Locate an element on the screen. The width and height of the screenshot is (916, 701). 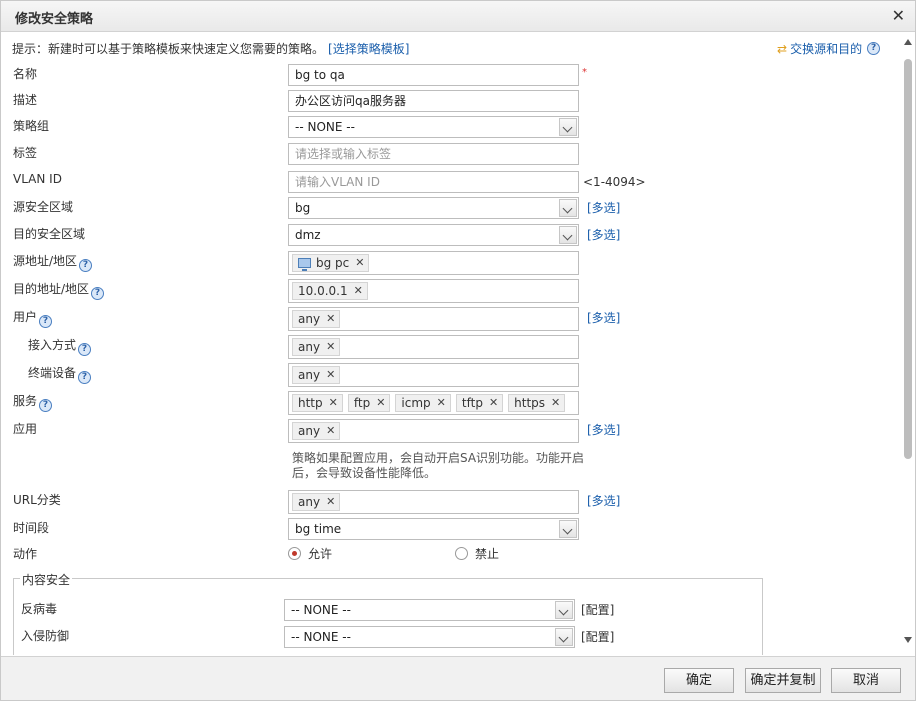
src-addr-label-text: 源地址/地区 is located at coordinates (45, 261).